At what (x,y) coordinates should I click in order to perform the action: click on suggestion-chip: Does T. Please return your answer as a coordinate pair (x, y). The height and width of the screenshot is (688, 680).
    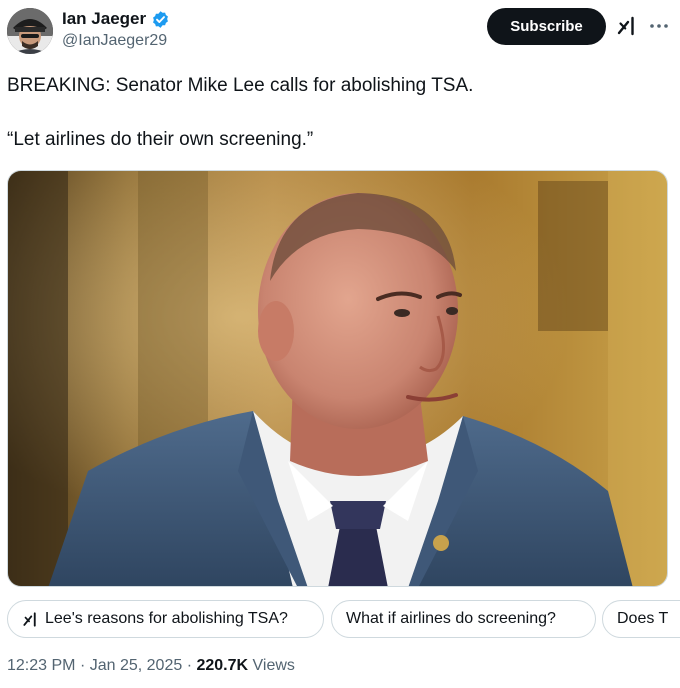
    Looking at the image, I should click on (641, 619).